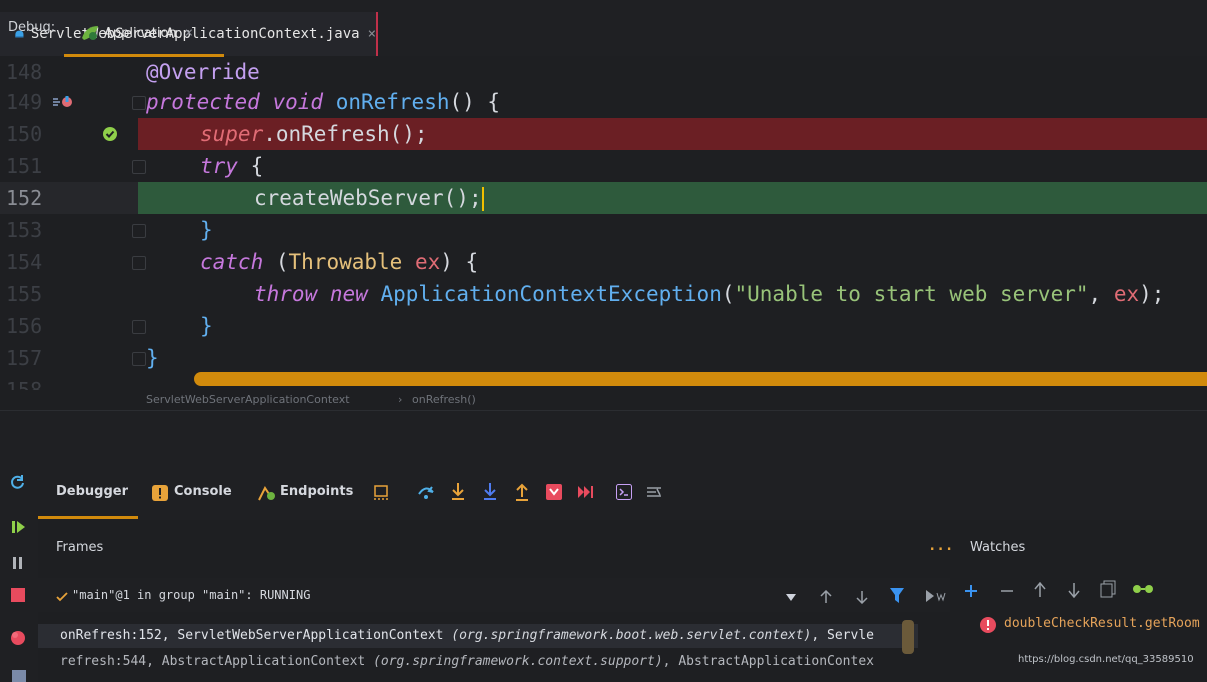 Image resolution: width=1207 pixels, height=682 pixels. I want to click on debug-side-toolbar, so click(19, 574).